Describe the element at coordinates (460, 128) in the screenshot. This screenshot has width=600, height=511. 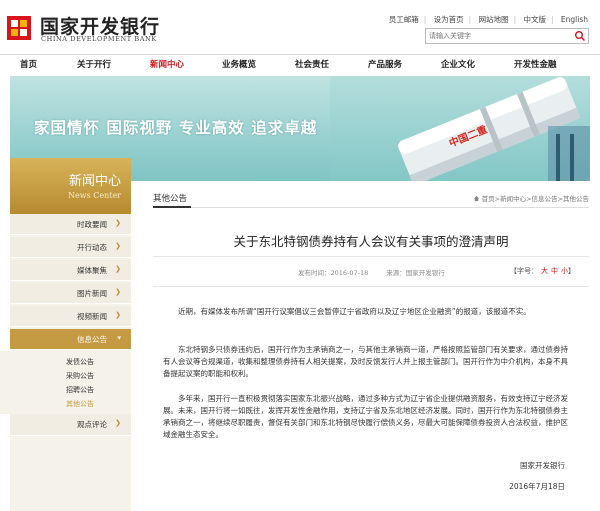
I see `banner-industrial-image: 中国二重` at that location.